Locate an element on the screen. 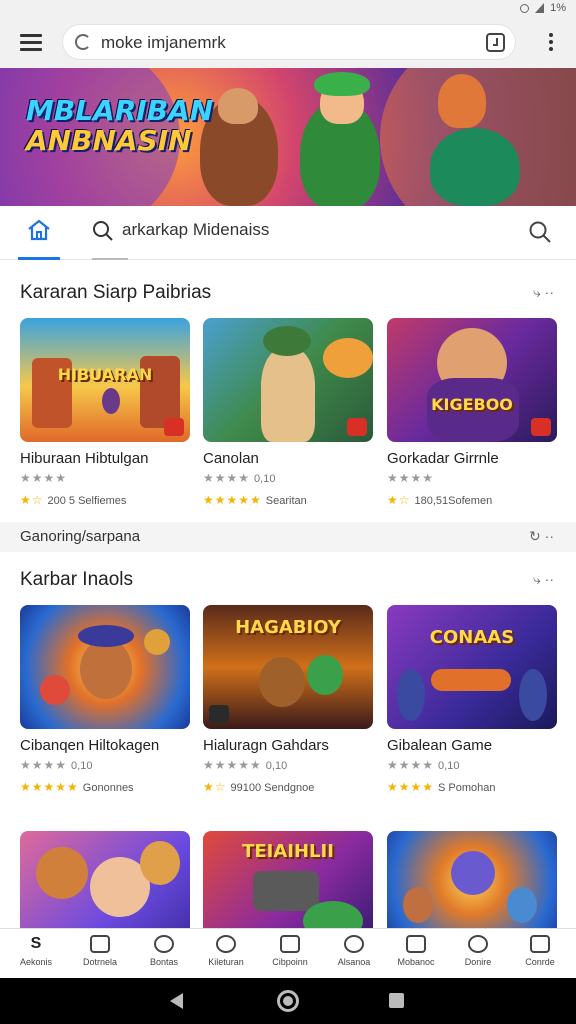 This screenshot has height=1024, width=576. nav-item-9: Conrde is located at coordinates (540, 955).